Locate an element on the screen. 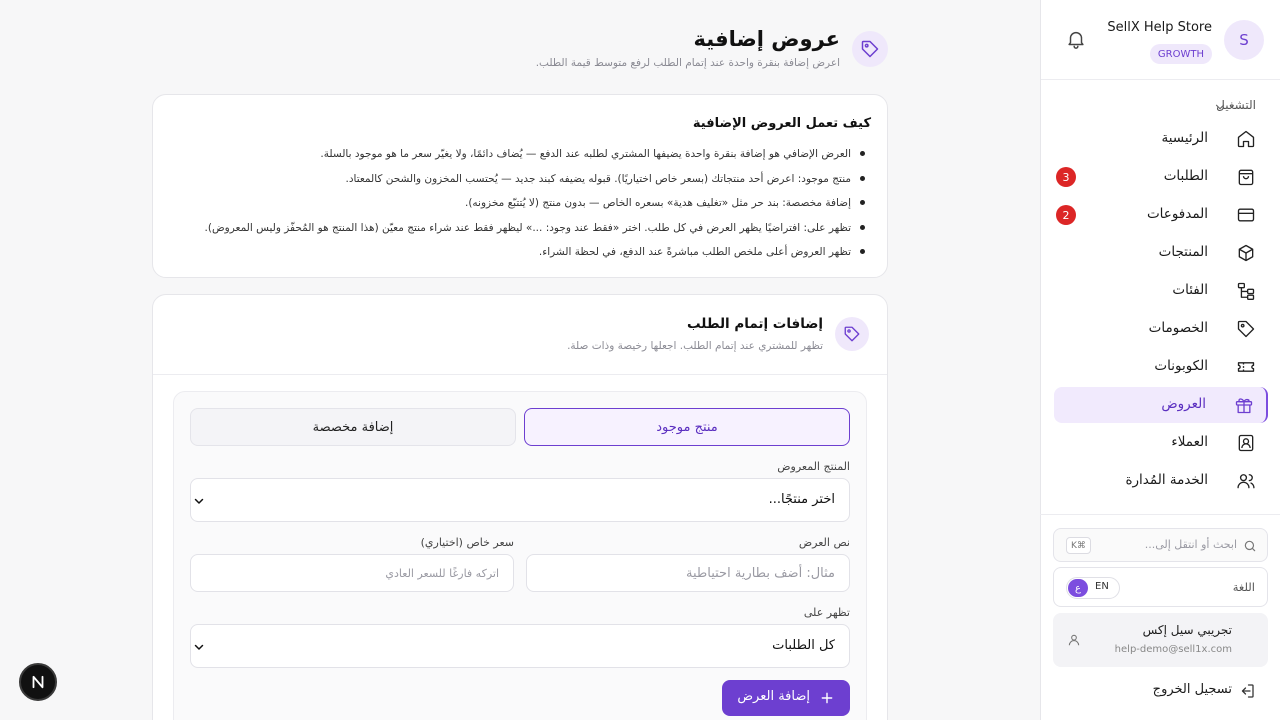 Image resolution: width=1280 pixels, height=720 pixels. sidebar-item-label: الكوبونات is located at coordinates (1181, 366).